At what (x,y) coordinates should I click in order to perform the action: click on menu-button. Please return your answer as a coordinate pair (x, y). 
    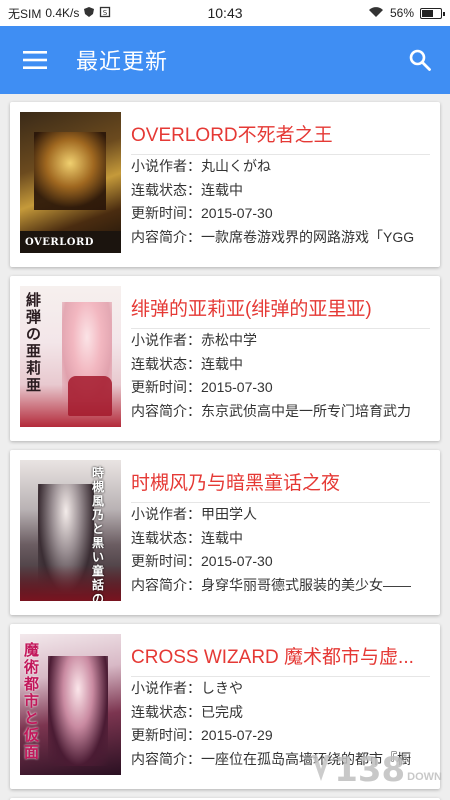
    Looking at the image, I should click on (35, 60).